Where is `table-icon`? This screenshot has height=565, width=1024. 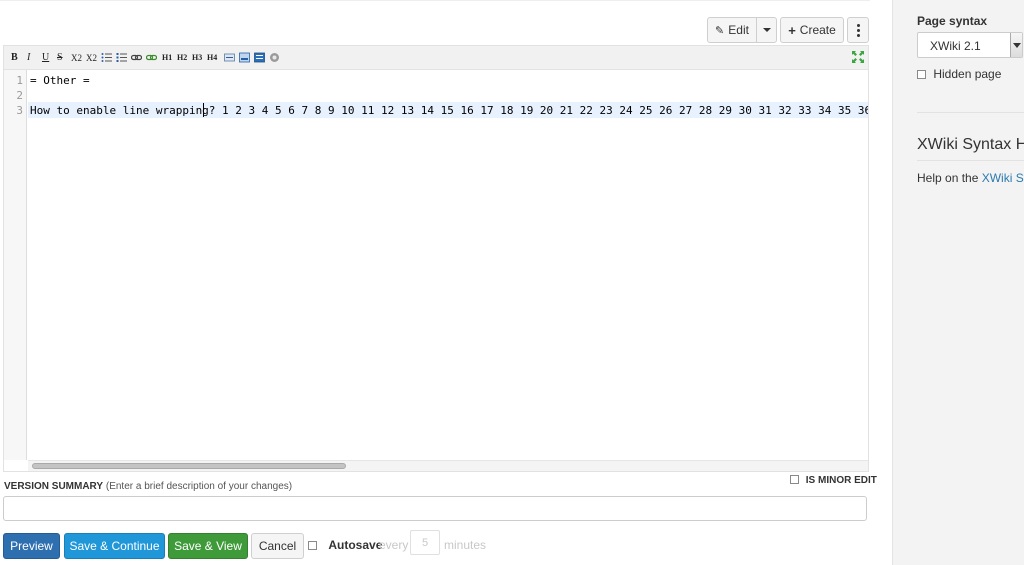
table-icon is located at coordinates (259, 57).